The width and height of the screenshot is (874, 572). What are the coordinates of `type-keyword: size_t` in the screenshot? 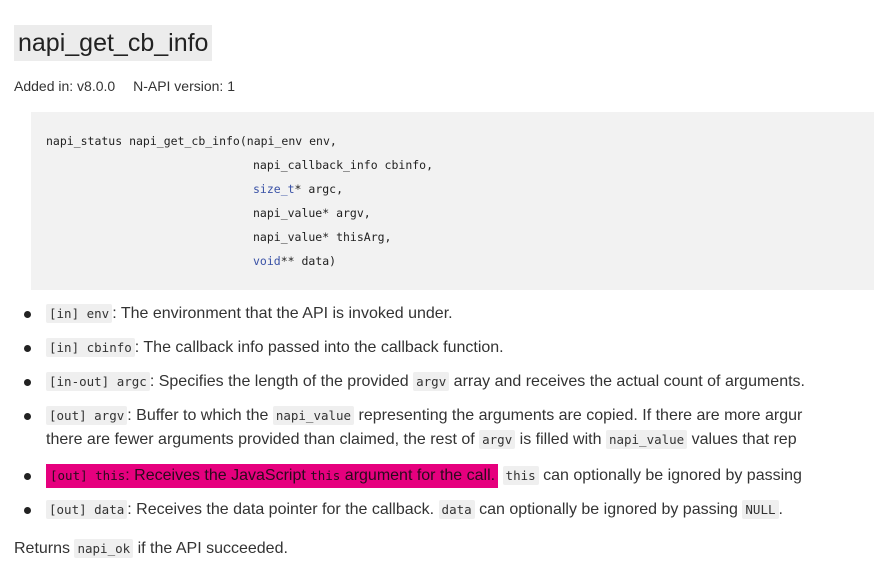 It's located at (274, 189).